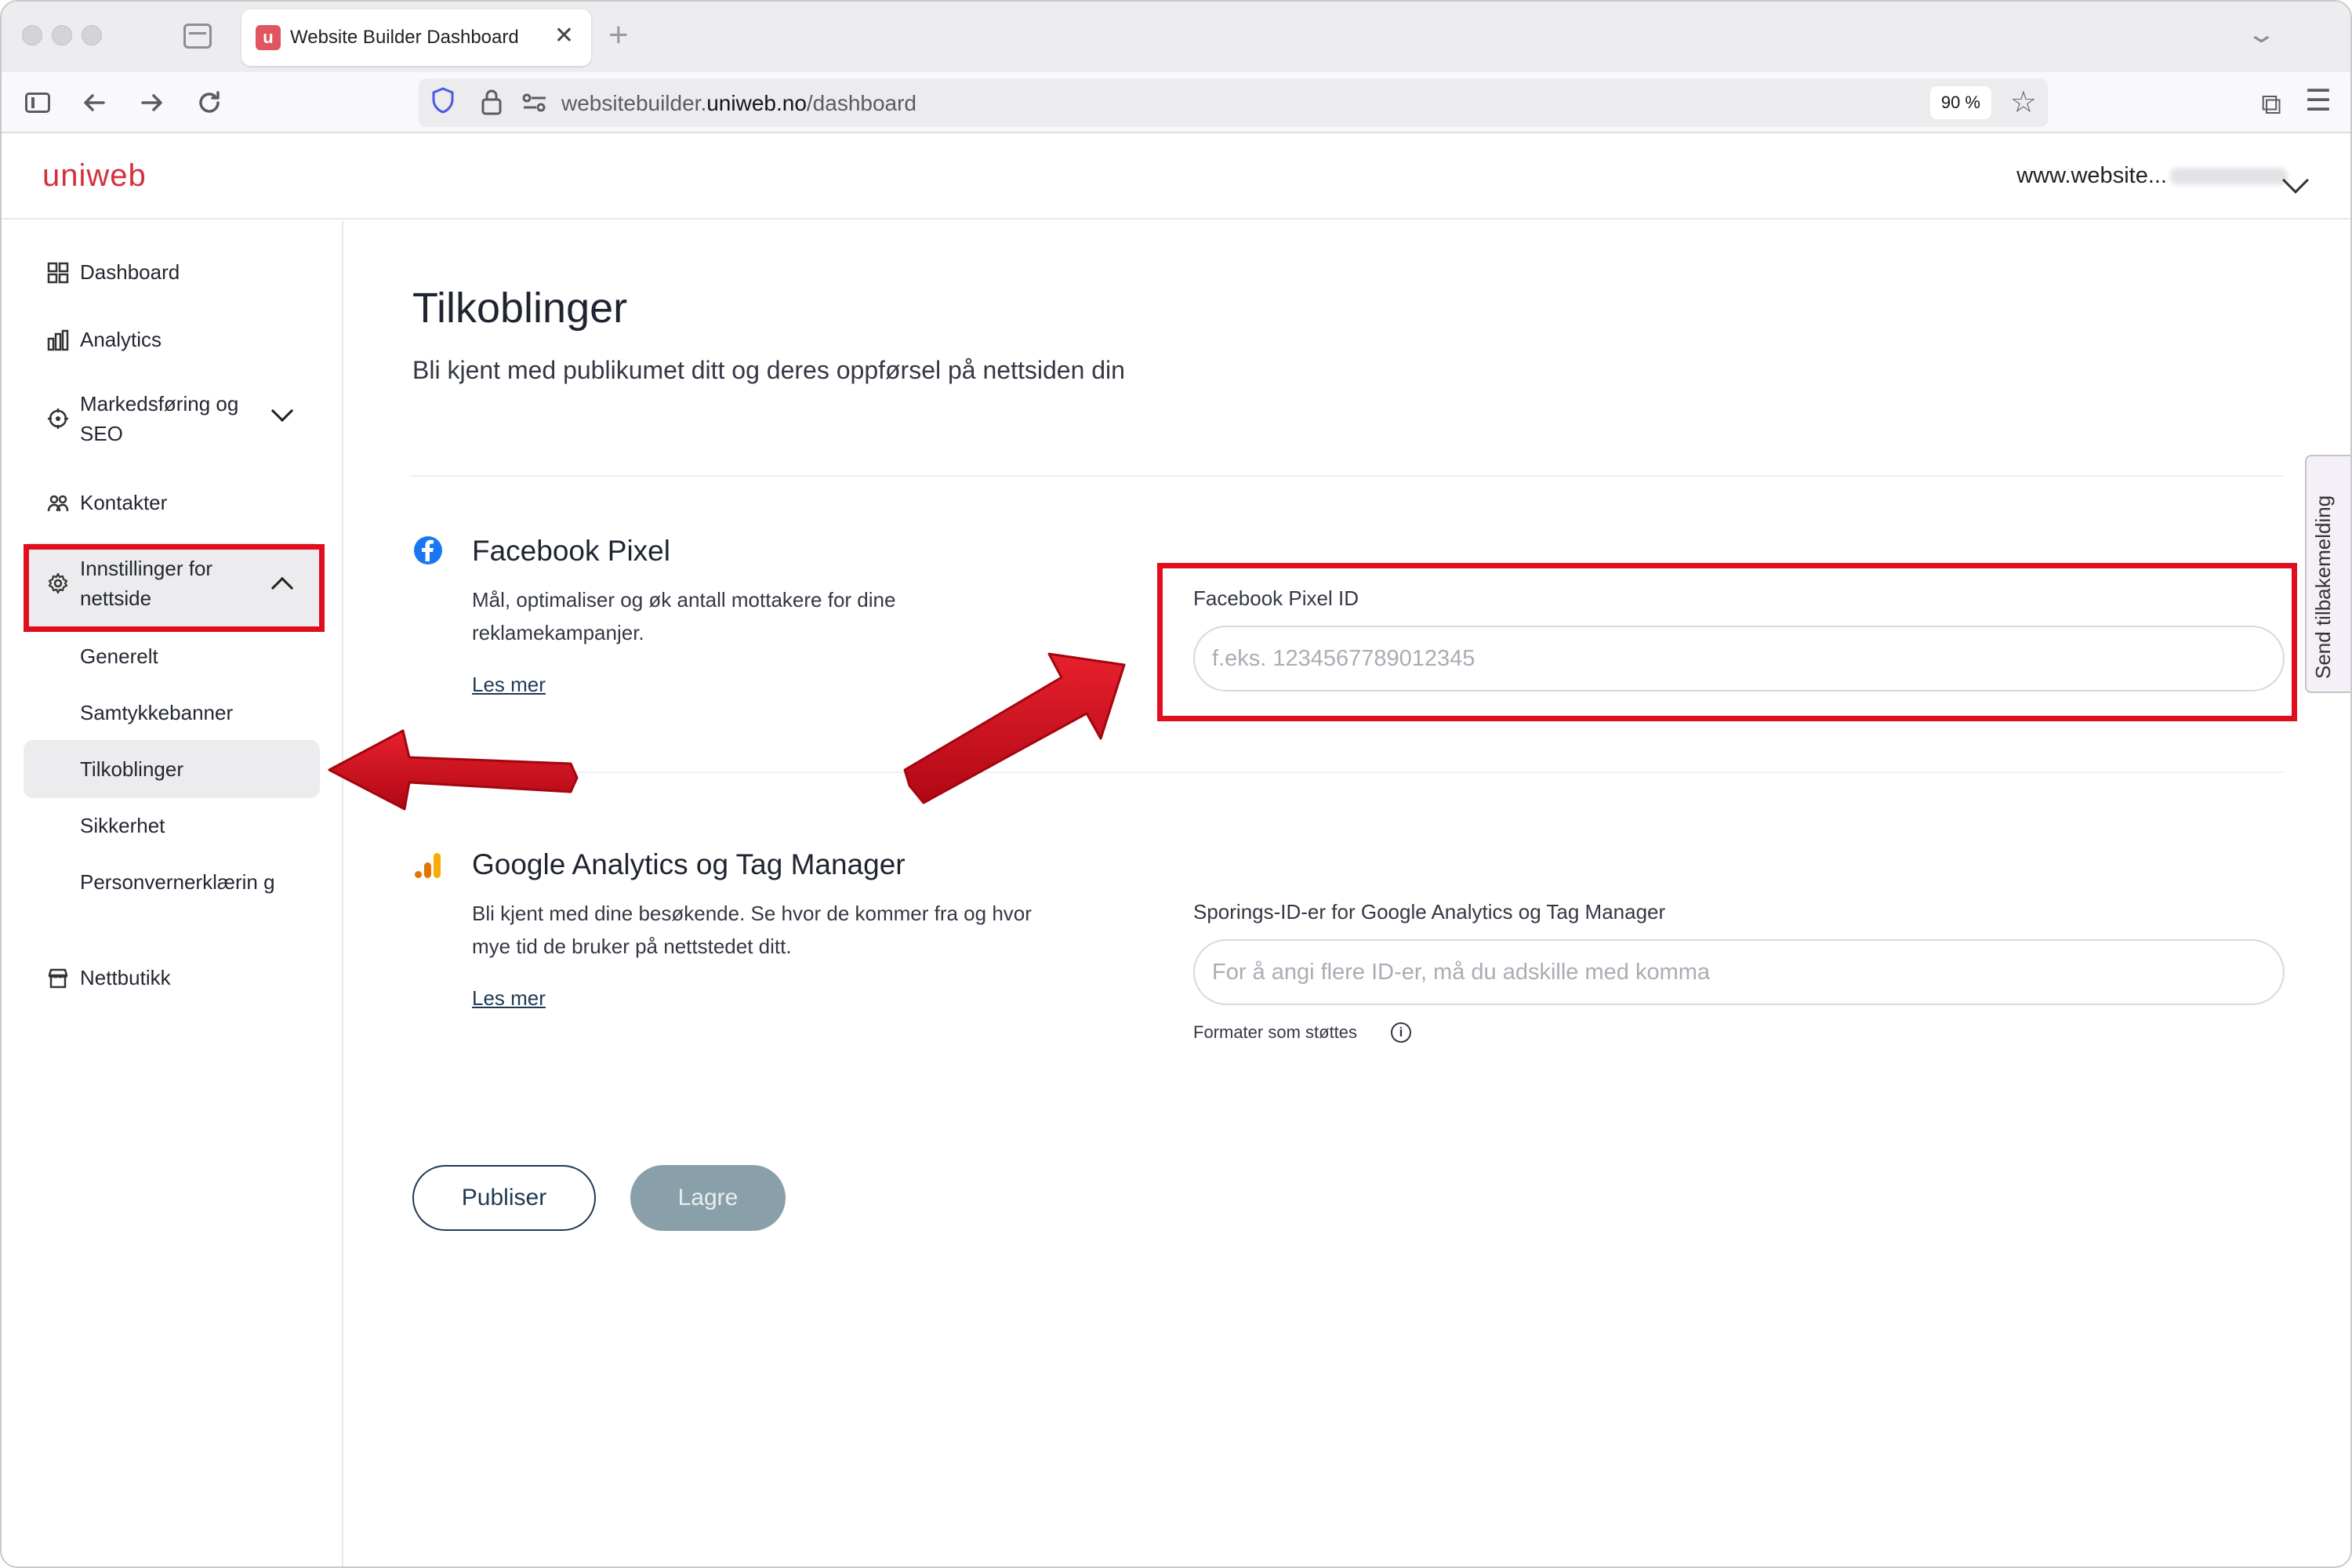 The image size is (2352, 1568). What do you see at coordinates (2261, 34) in the screenshot?
I see `tab-list-chevron-icon: ⌄` at bounding box center [2261, 34].